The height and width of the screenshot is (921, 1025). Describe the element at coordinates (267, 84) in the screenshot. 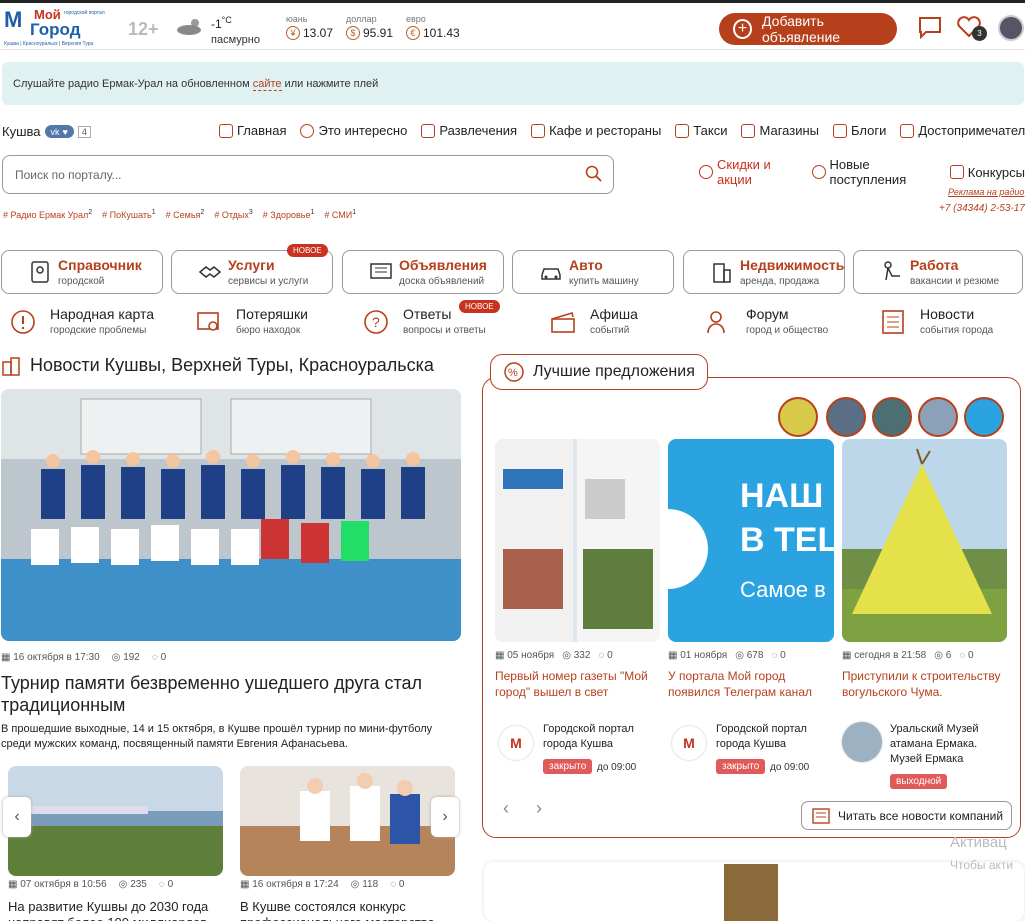

I see `radio-site-link: сайте` at that location.